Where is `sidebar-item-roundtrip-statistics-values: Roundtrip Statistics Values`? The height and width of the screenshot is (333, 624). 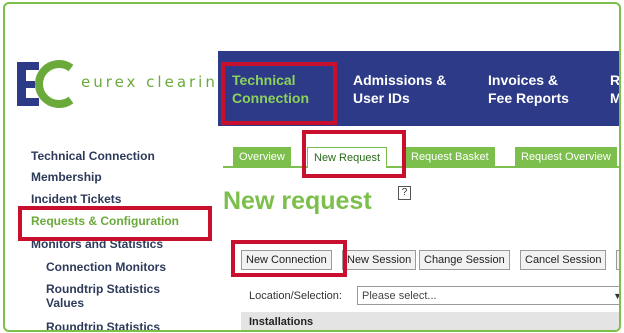
sidebar-item-roundtrip-statistics-values: Roundtrip Statistics Values is located at coordinates (103, 296).